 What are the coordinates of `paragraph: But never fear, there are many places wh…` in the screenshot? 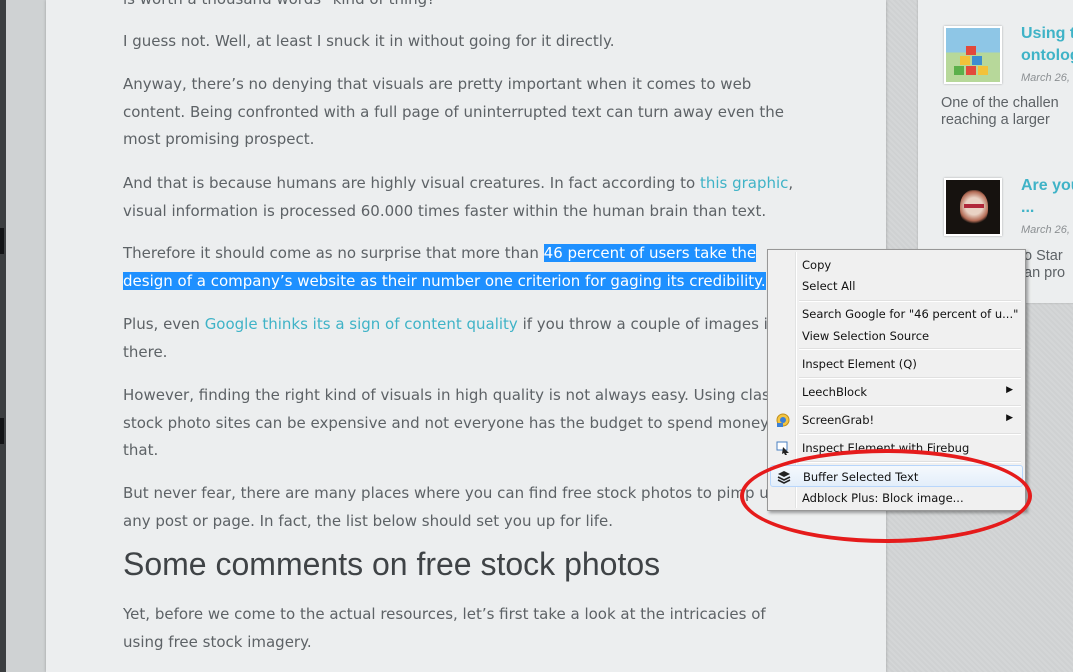 It's located at (463, 507).